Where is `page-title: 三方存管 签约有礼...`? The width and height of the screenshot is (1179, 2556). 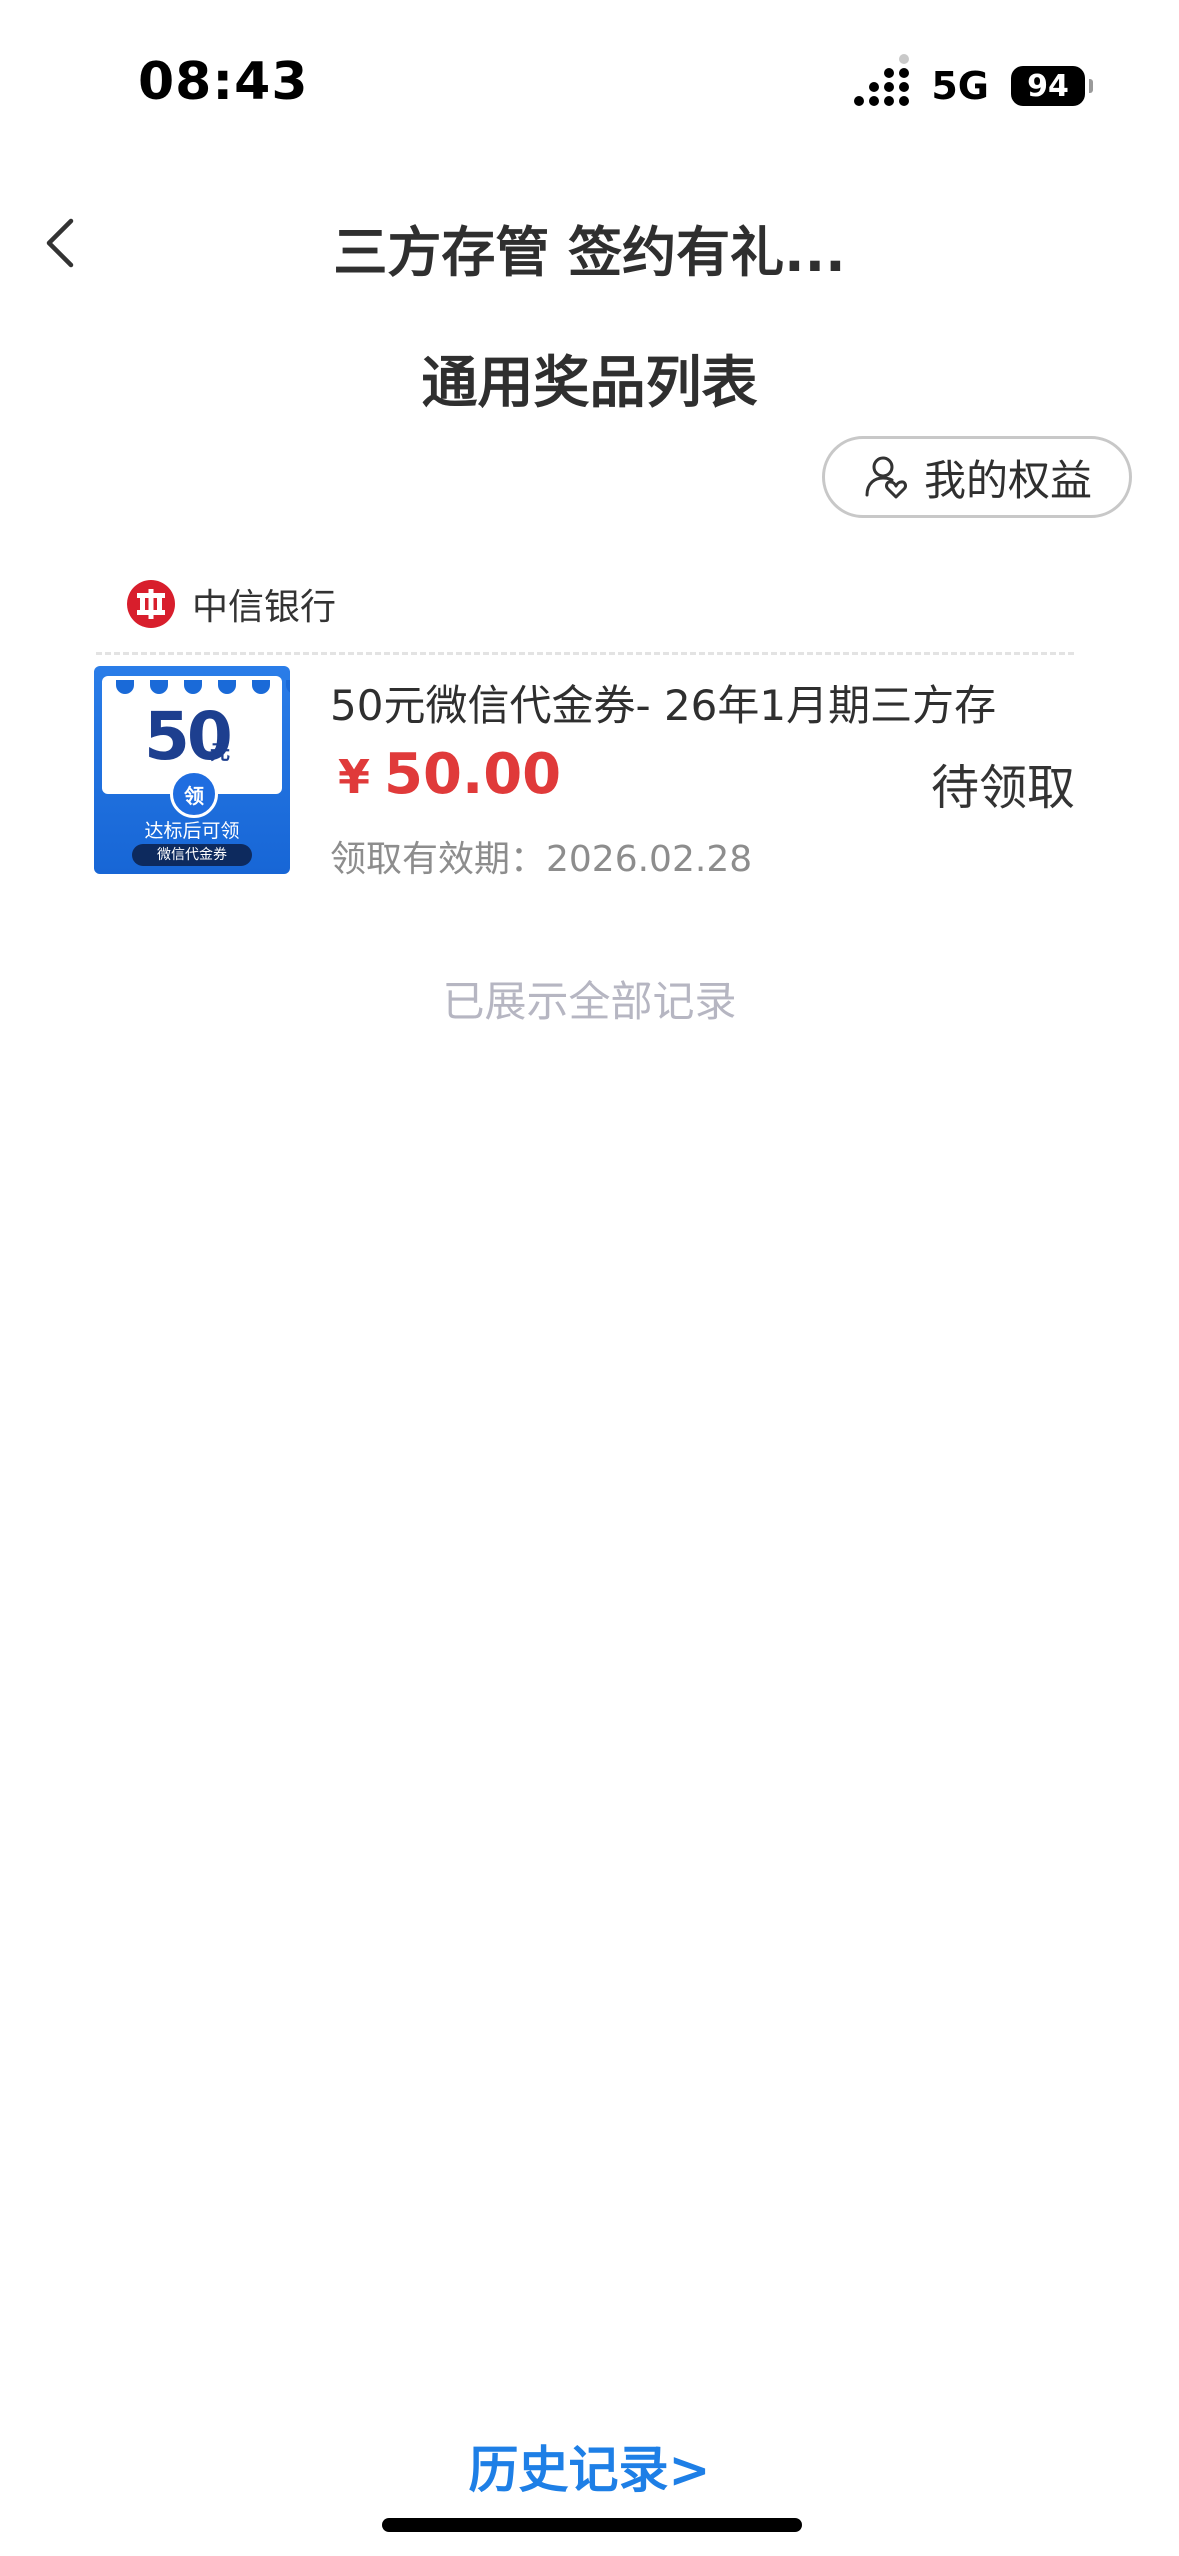
page-title: 三方存管 签约有礼... is located at coordinates (589, 252).